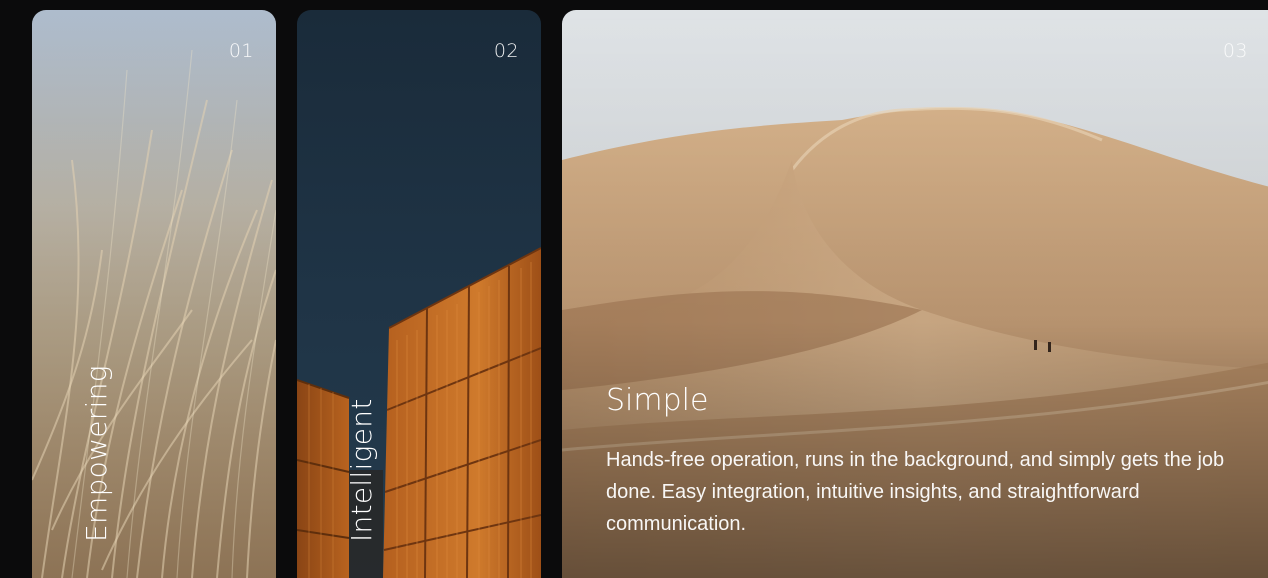  I want to click on card-number: 01, so click(241, 51).